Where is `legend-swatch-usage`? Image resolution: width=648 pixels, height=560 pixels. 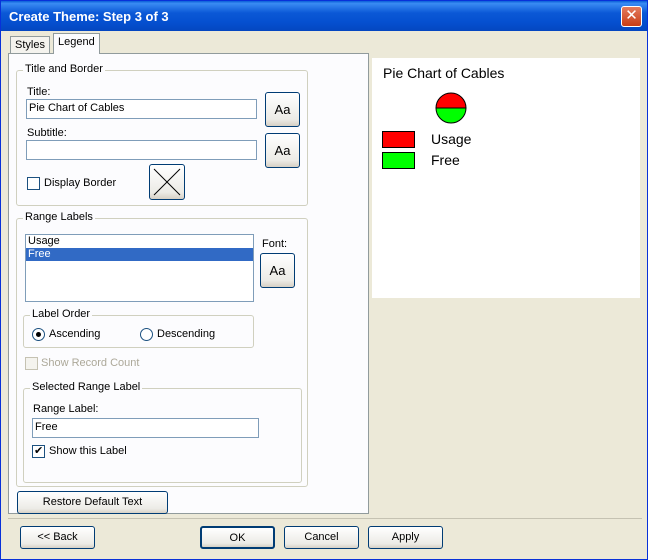 legend-swatch-usage is located at coordinates (398, 139).